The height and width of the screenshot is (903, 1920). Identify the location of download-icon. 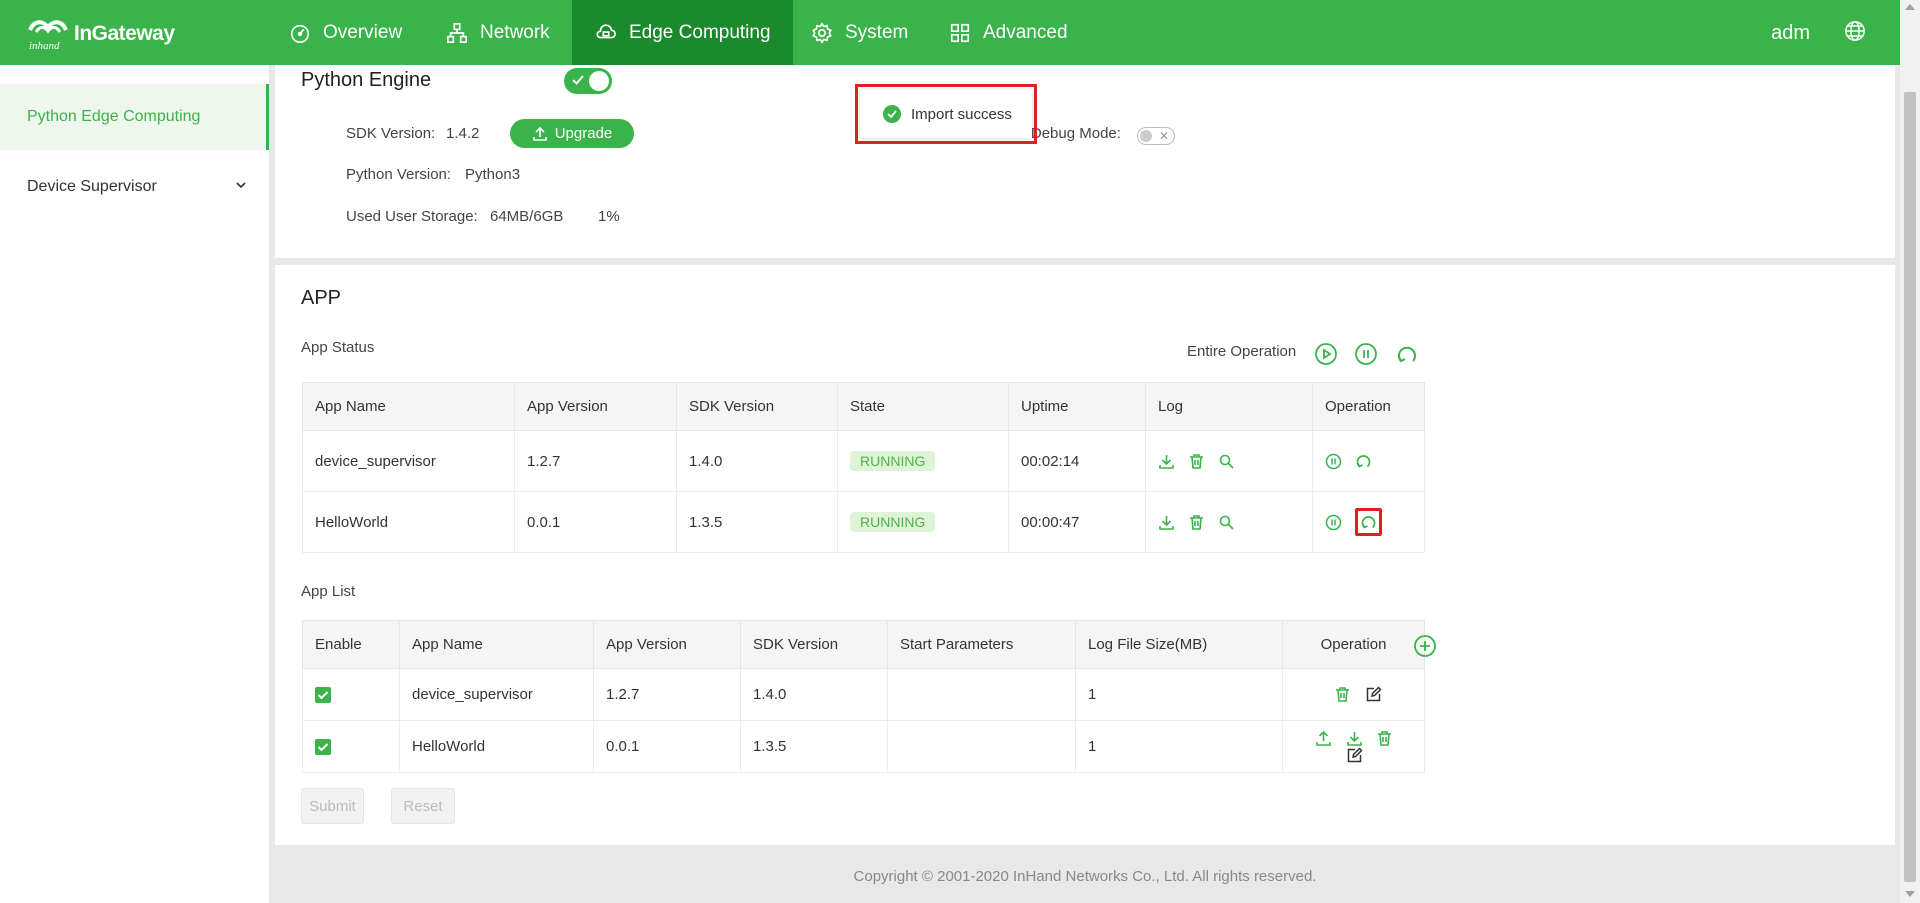
(1166, 461).